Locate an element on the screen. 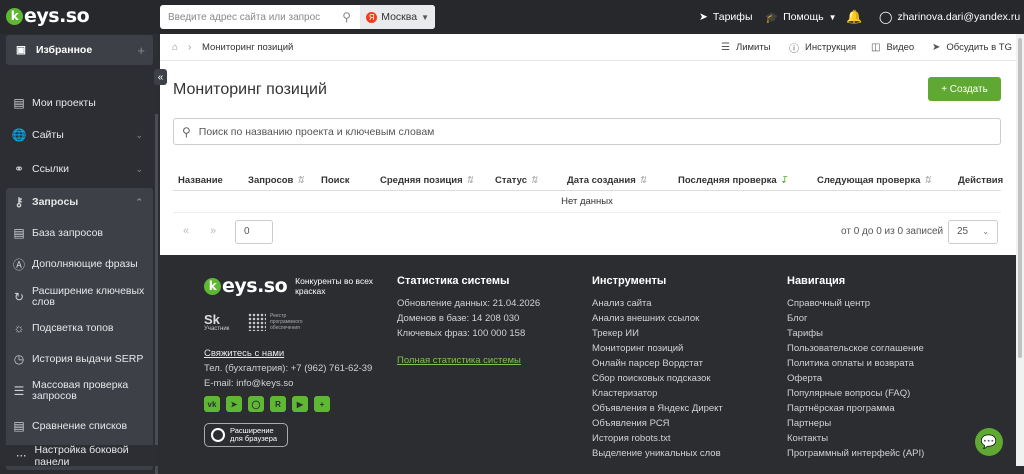 Image resolution: width=1024 pixels, height=474 pixels. column-next-check: Следующая проверка ⇅ is located at coordinates (874, 180).